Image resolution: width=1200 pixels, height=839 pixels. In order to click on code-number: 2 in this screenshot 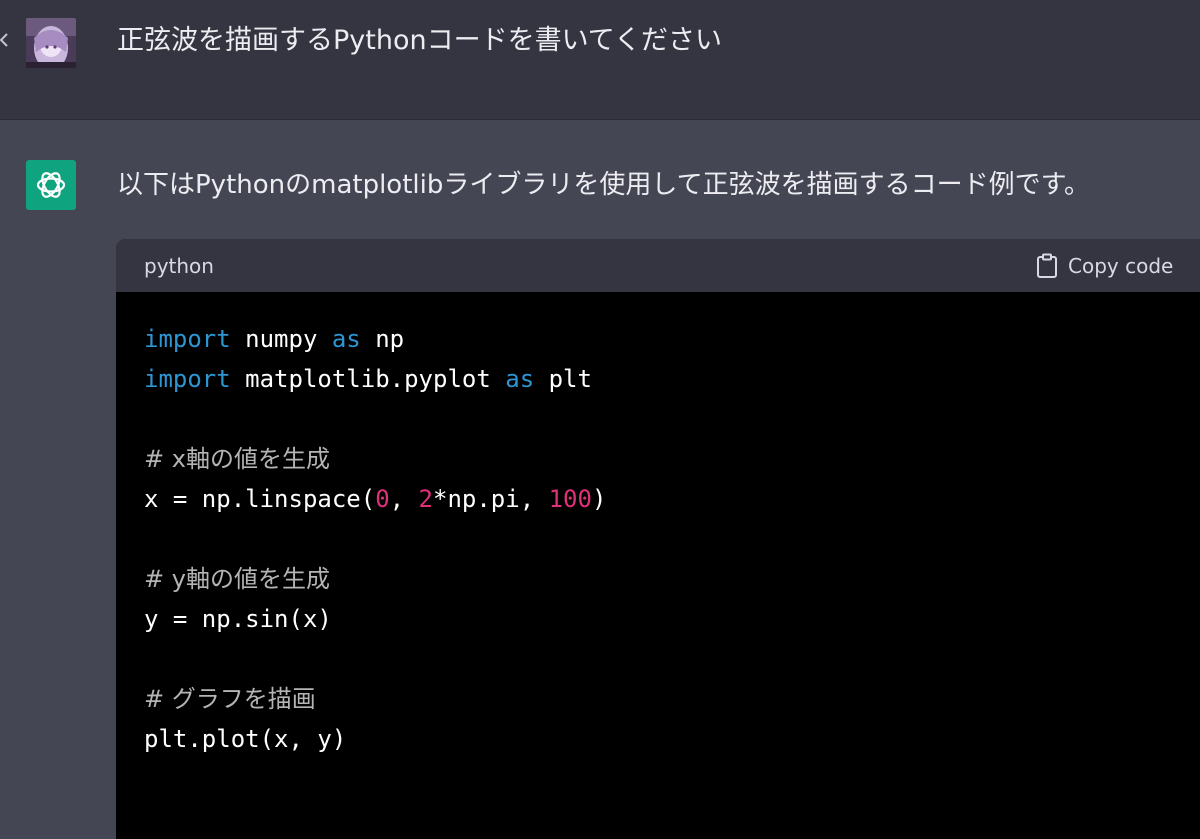, I will do `click(425, 499)`.